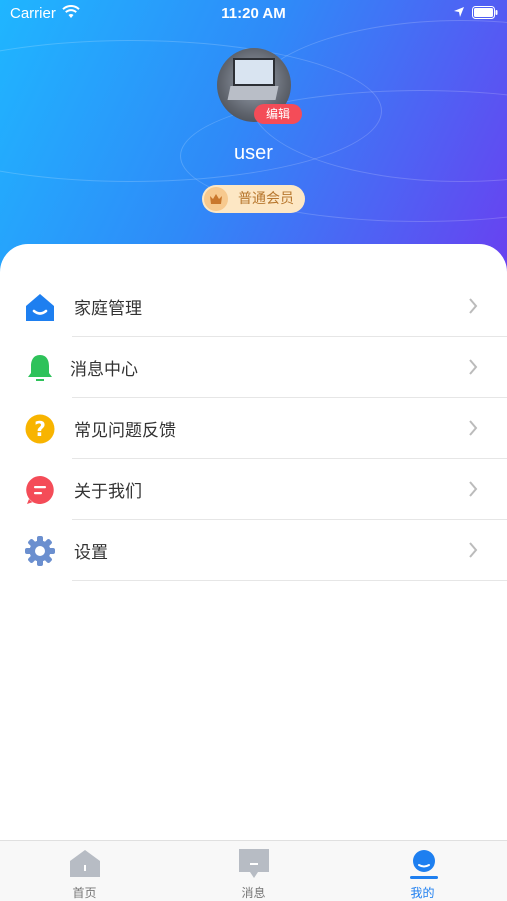 This screenshot has height=901, width=507. I want to click on message-tab-icon, so click(254, 866).